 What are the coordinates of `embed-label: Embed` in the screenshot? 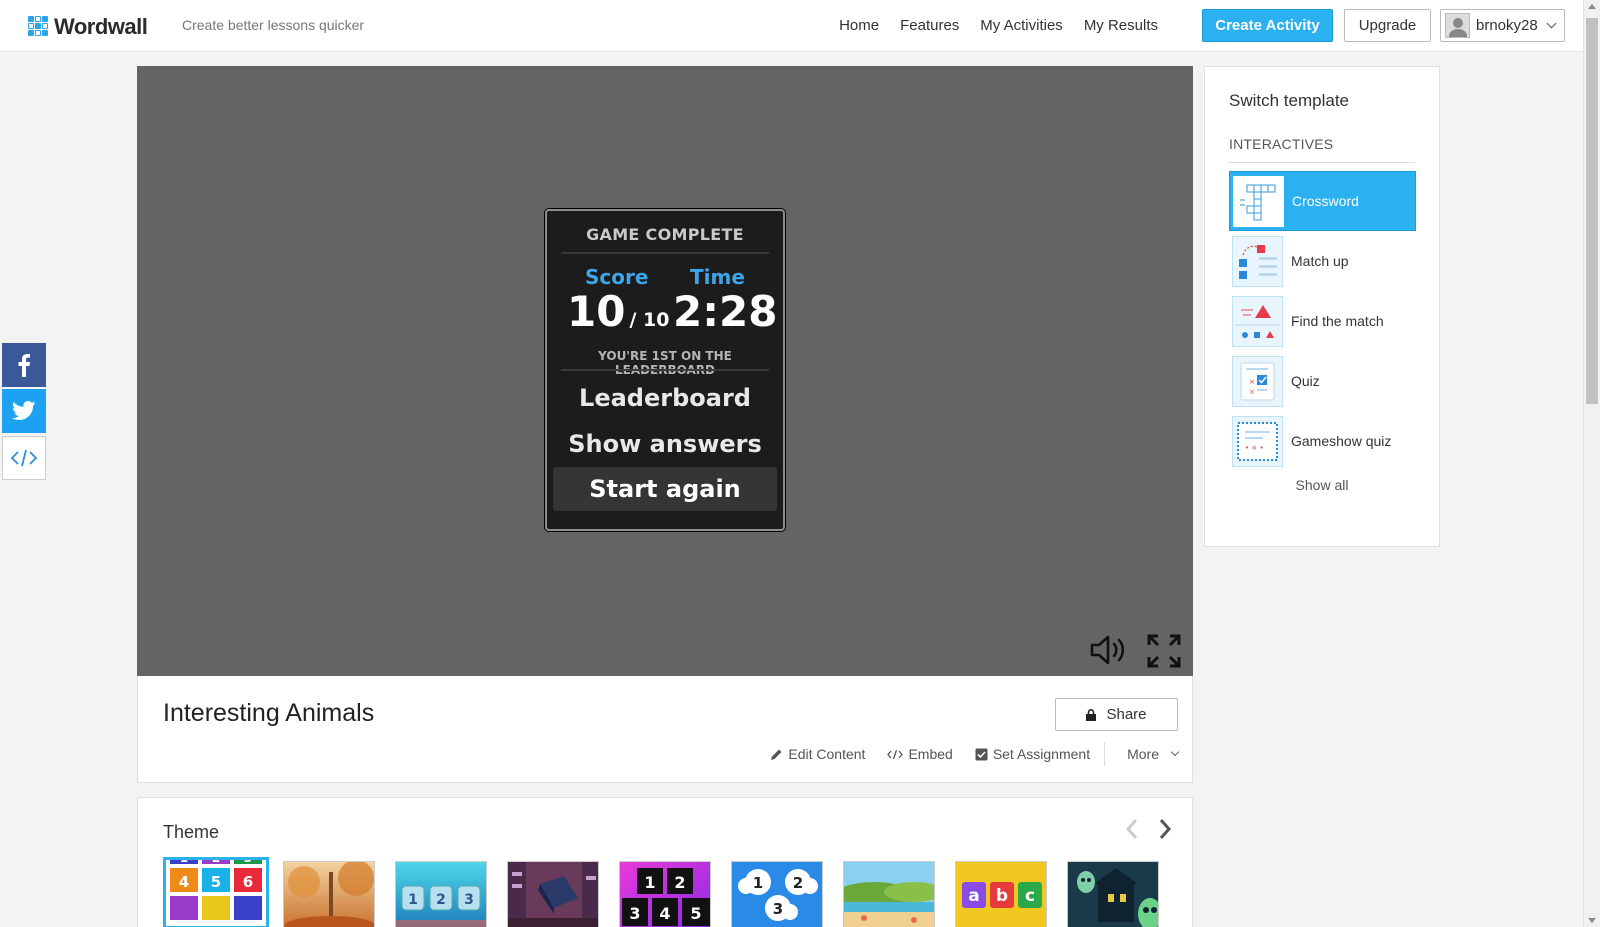 It's located at (930, 754).